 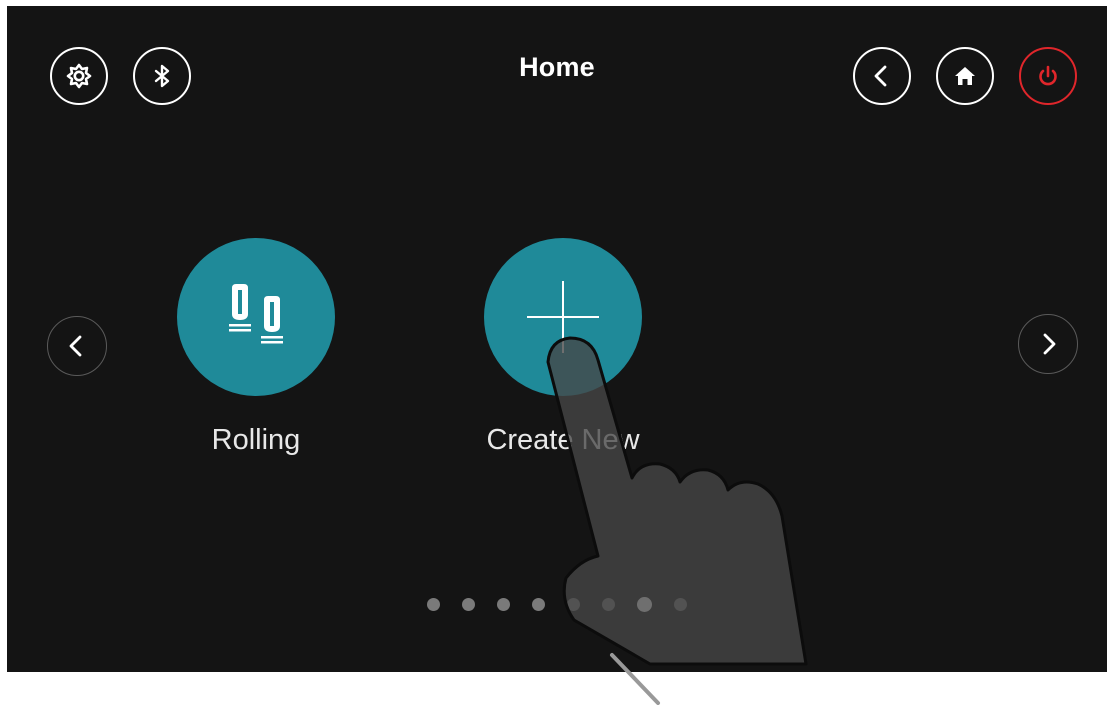 I want to click on home-button, so click(x=965, y=76).